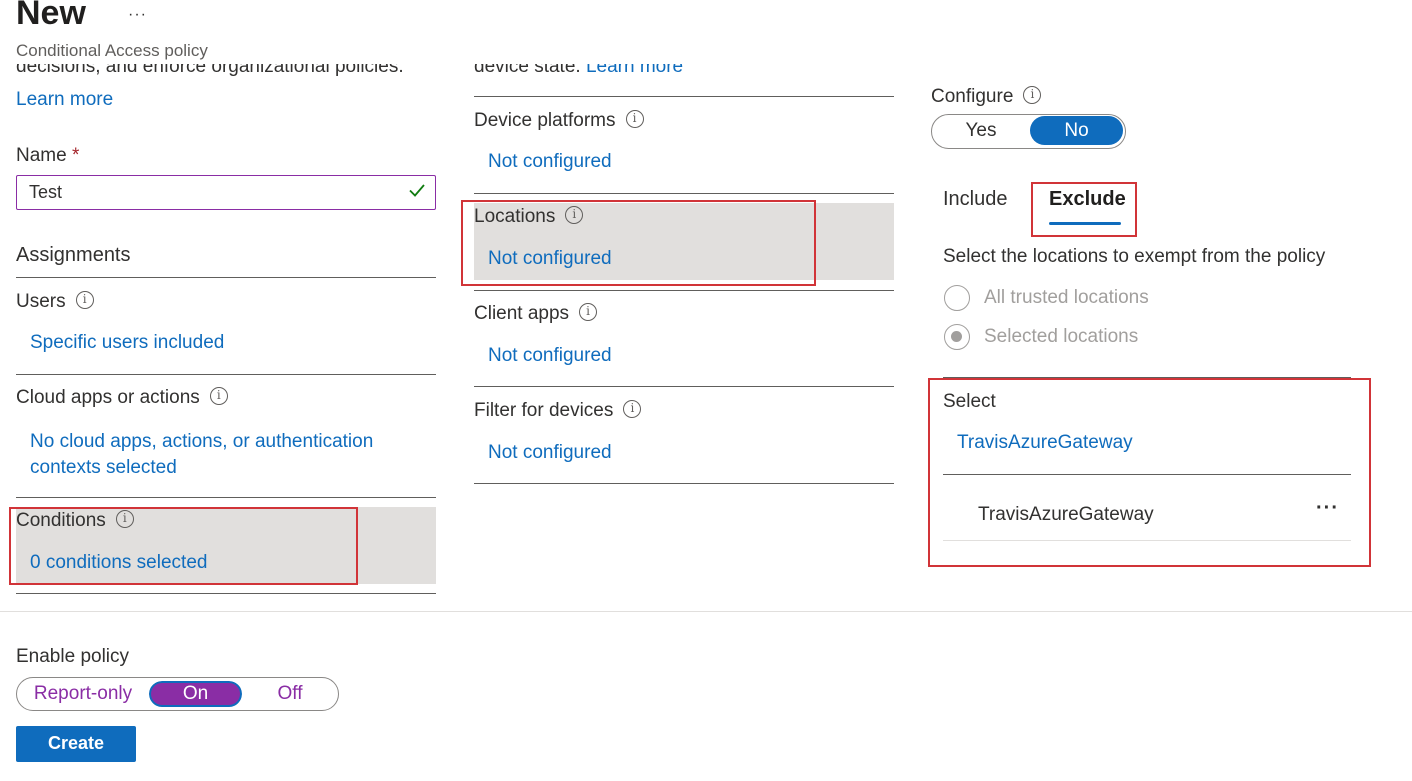  I want to click on learn-more-link: Learn more, so click(64, 100).